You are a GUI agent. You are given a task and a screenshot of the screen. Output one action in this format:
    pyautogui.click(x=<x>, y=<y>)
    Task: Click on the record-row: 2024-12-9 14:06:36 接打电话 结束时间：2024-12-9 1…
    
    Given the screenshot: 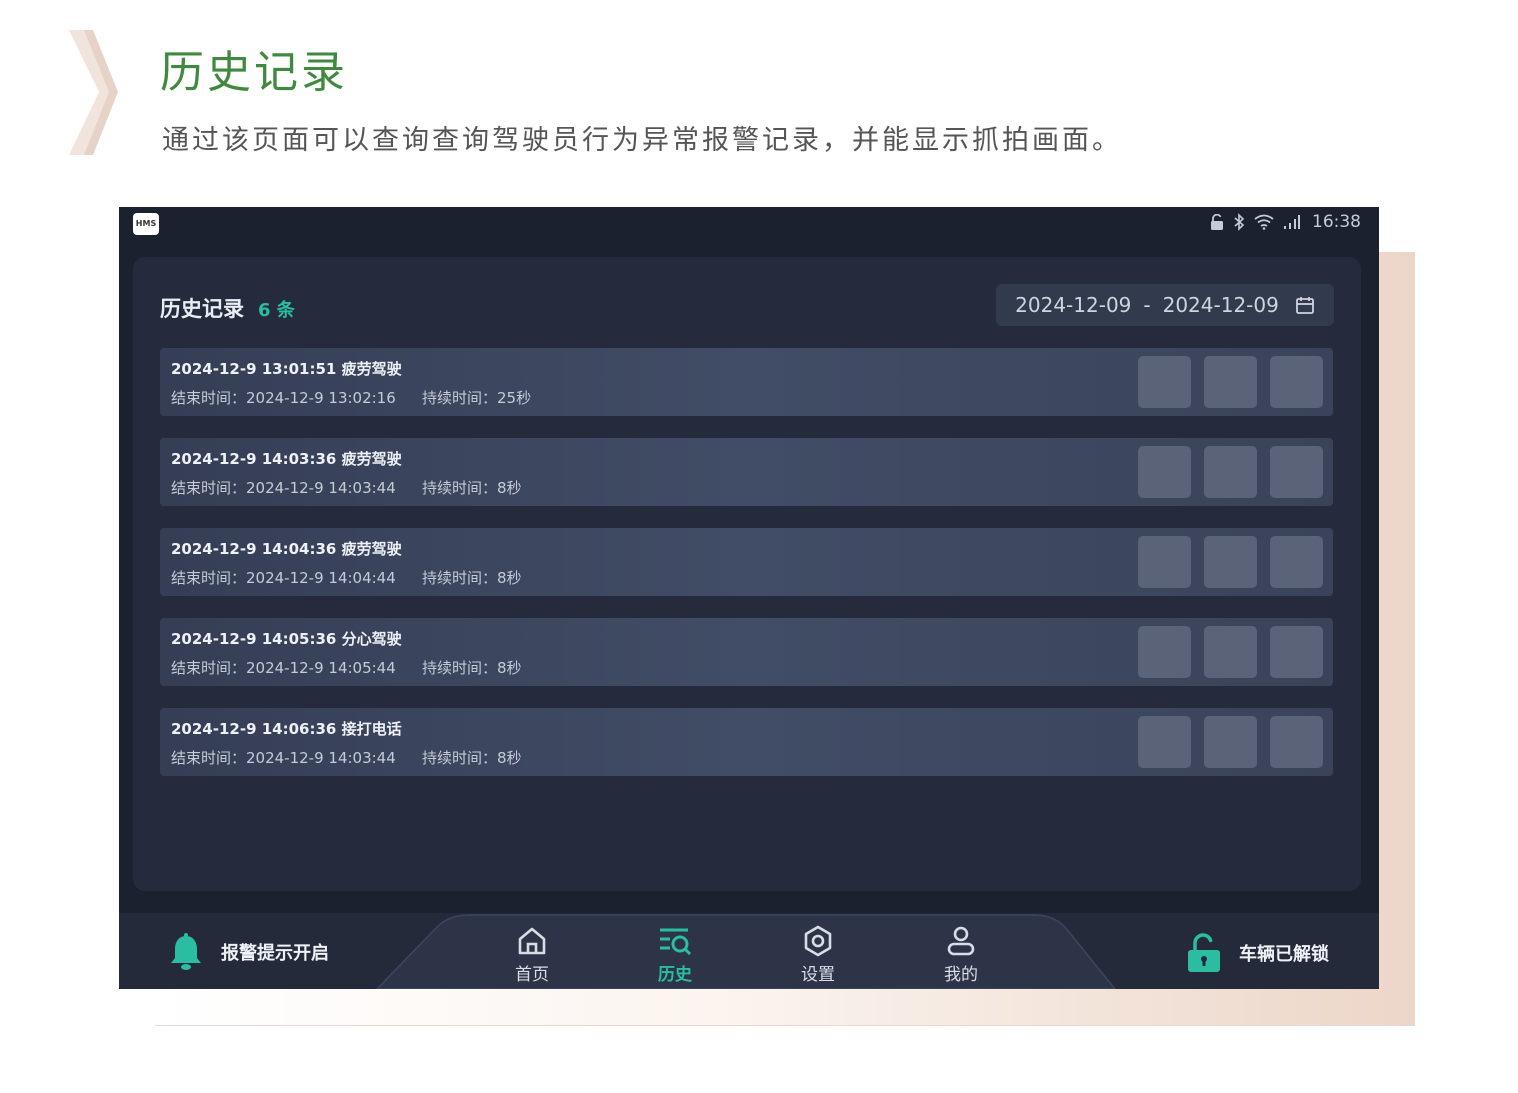 What is the action you would take?
    pyautogui.click(x=746, y=742)
    